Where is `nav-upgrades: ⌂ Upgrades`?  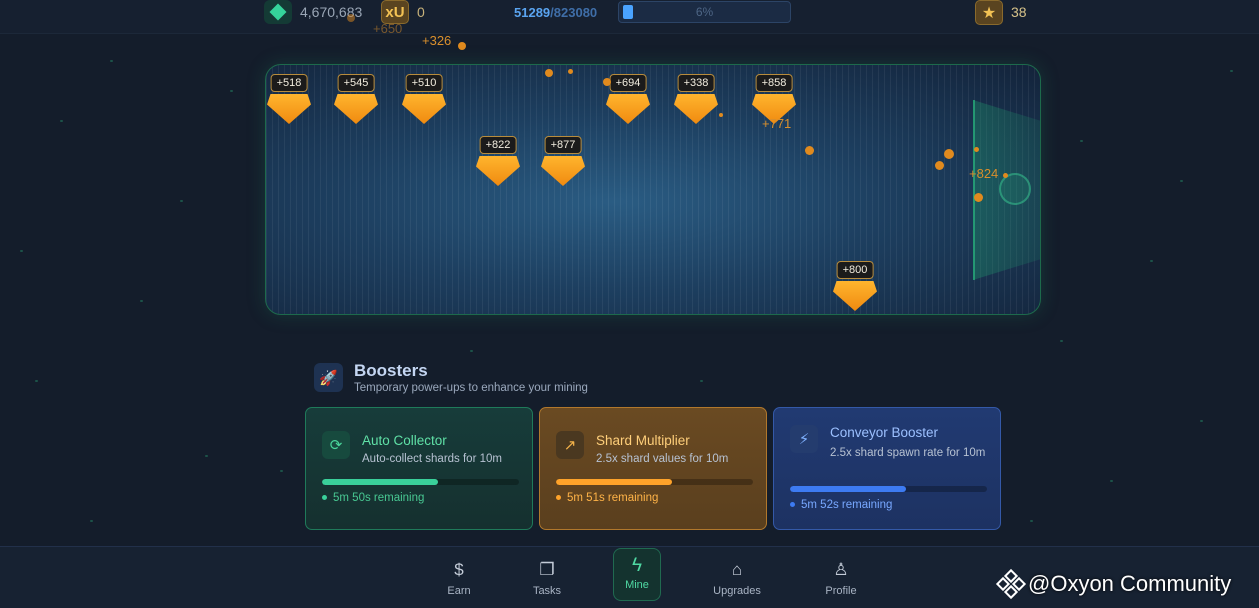 nav-upgrades: ⌂ Upgrades is located at coordinates (737, 578).